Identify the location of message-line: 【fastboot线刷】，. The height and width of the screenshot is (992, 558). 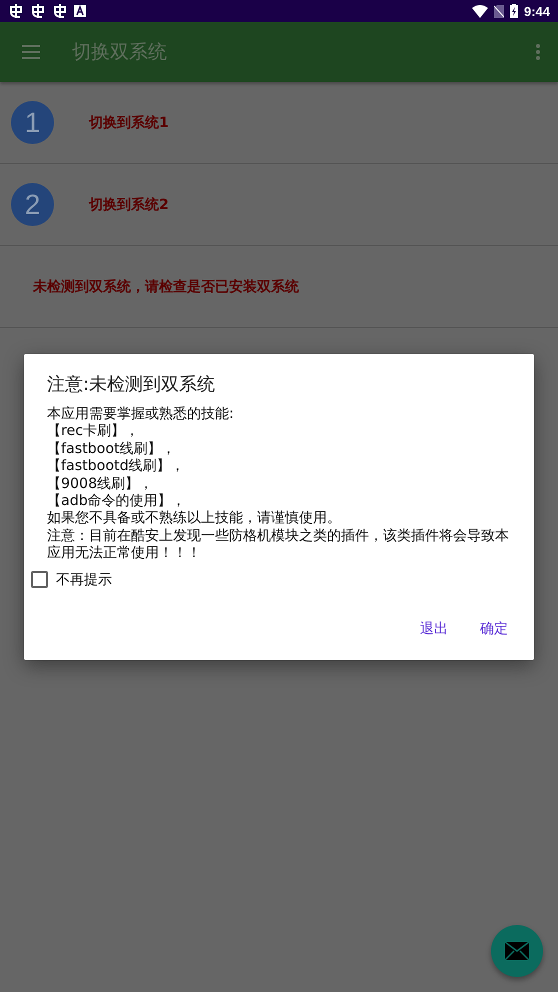
(112, 449).